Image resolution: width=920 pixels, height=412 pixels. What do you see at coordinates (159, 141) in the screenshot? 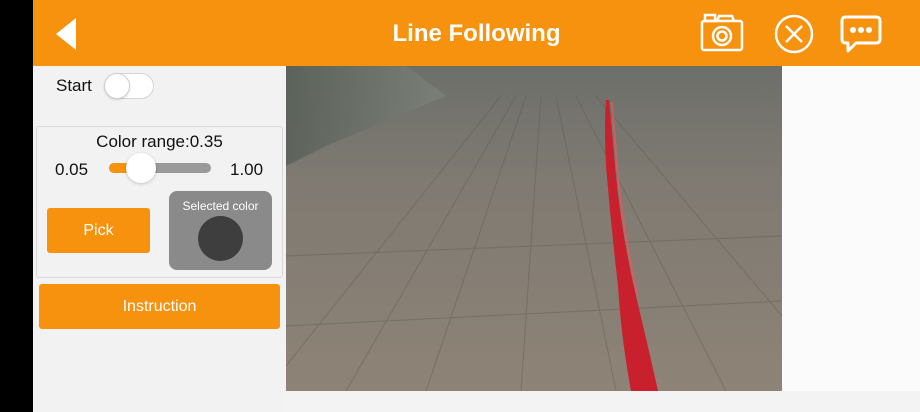
I see `color-range-title: Color range:0.35` at bounding box center [159, 141].